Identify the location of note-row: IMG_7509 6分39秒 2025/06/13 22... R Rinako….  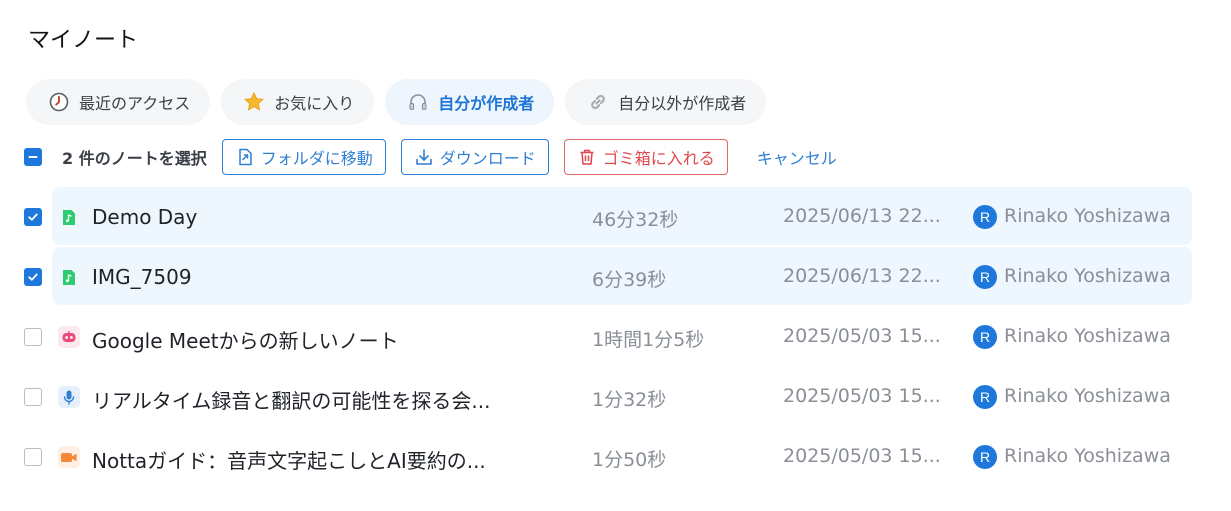
(615, 277).